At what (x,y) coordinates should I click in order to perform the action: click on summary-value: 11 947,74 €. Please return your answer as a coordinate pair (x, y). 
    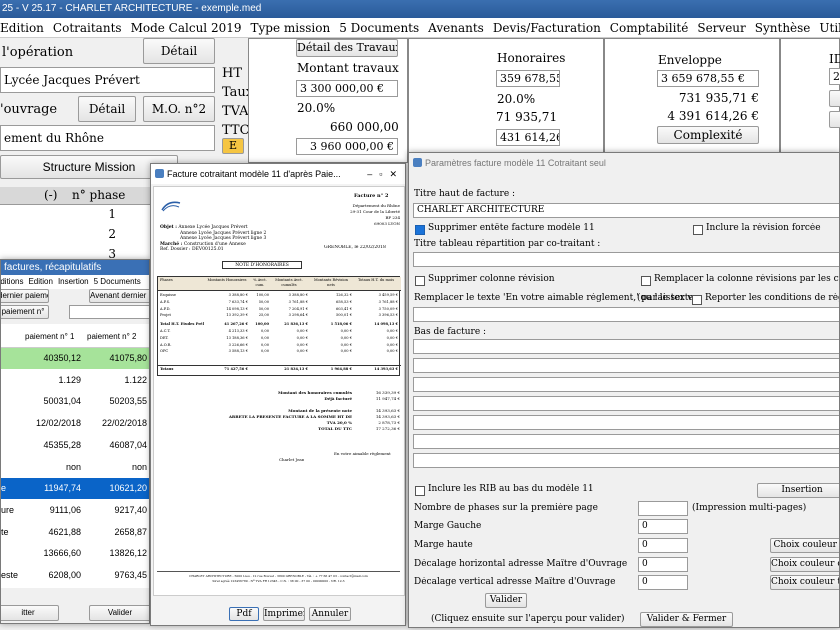
    Looking at the image, I should click on (387, 398).